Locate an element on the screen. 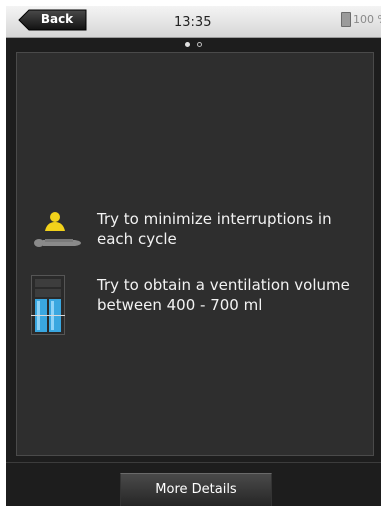 The width and height of the screenshot is (381, 506). more-details-button: More Details is located at coordinates (196, 489).